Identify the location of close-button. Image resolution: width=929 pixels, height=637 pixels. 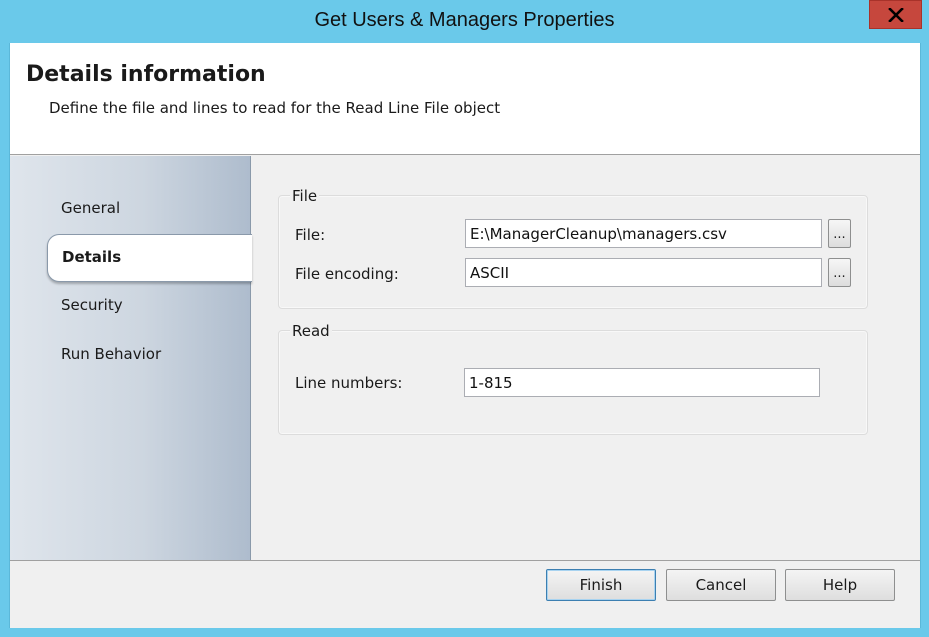
(895, 14).